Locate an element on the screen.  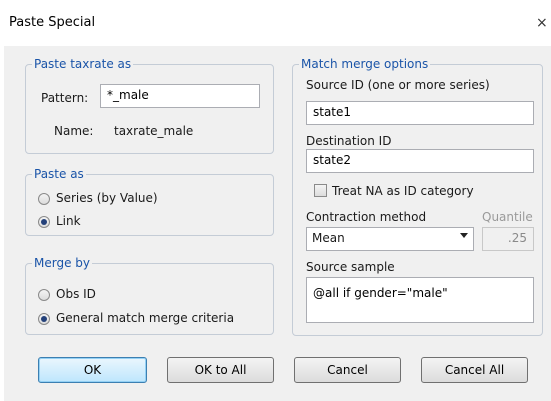
paste-taxrate-legend: Paste taxrate as is located at coordinates (83, 64).